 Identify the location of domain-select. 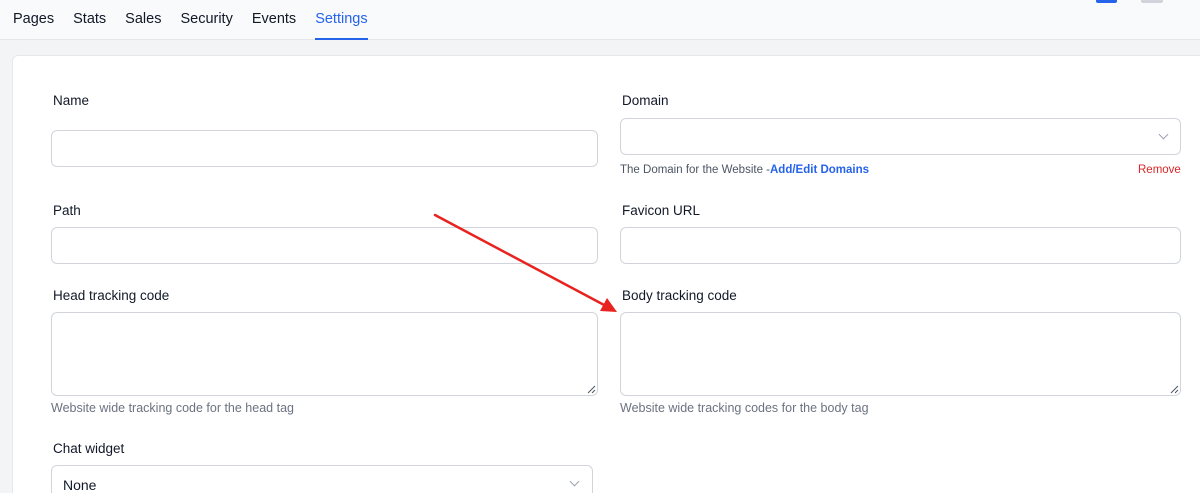
(900, 136).